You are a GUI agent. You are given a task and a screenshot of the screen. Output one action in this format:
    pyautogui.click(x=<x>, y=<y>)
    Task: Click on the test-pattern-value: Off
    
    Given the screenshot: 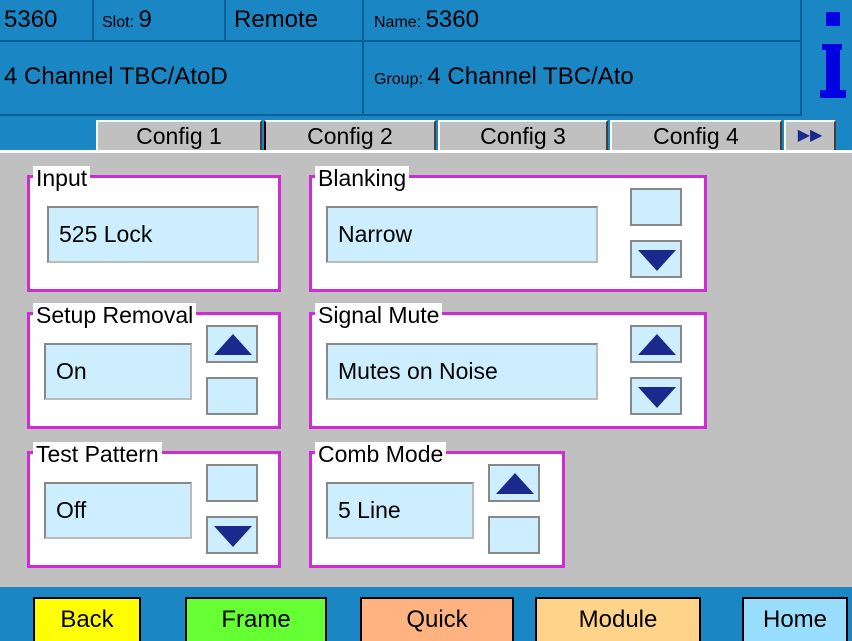 What is the action you would take?
    pyautogui.click(x=118, y=510)
    